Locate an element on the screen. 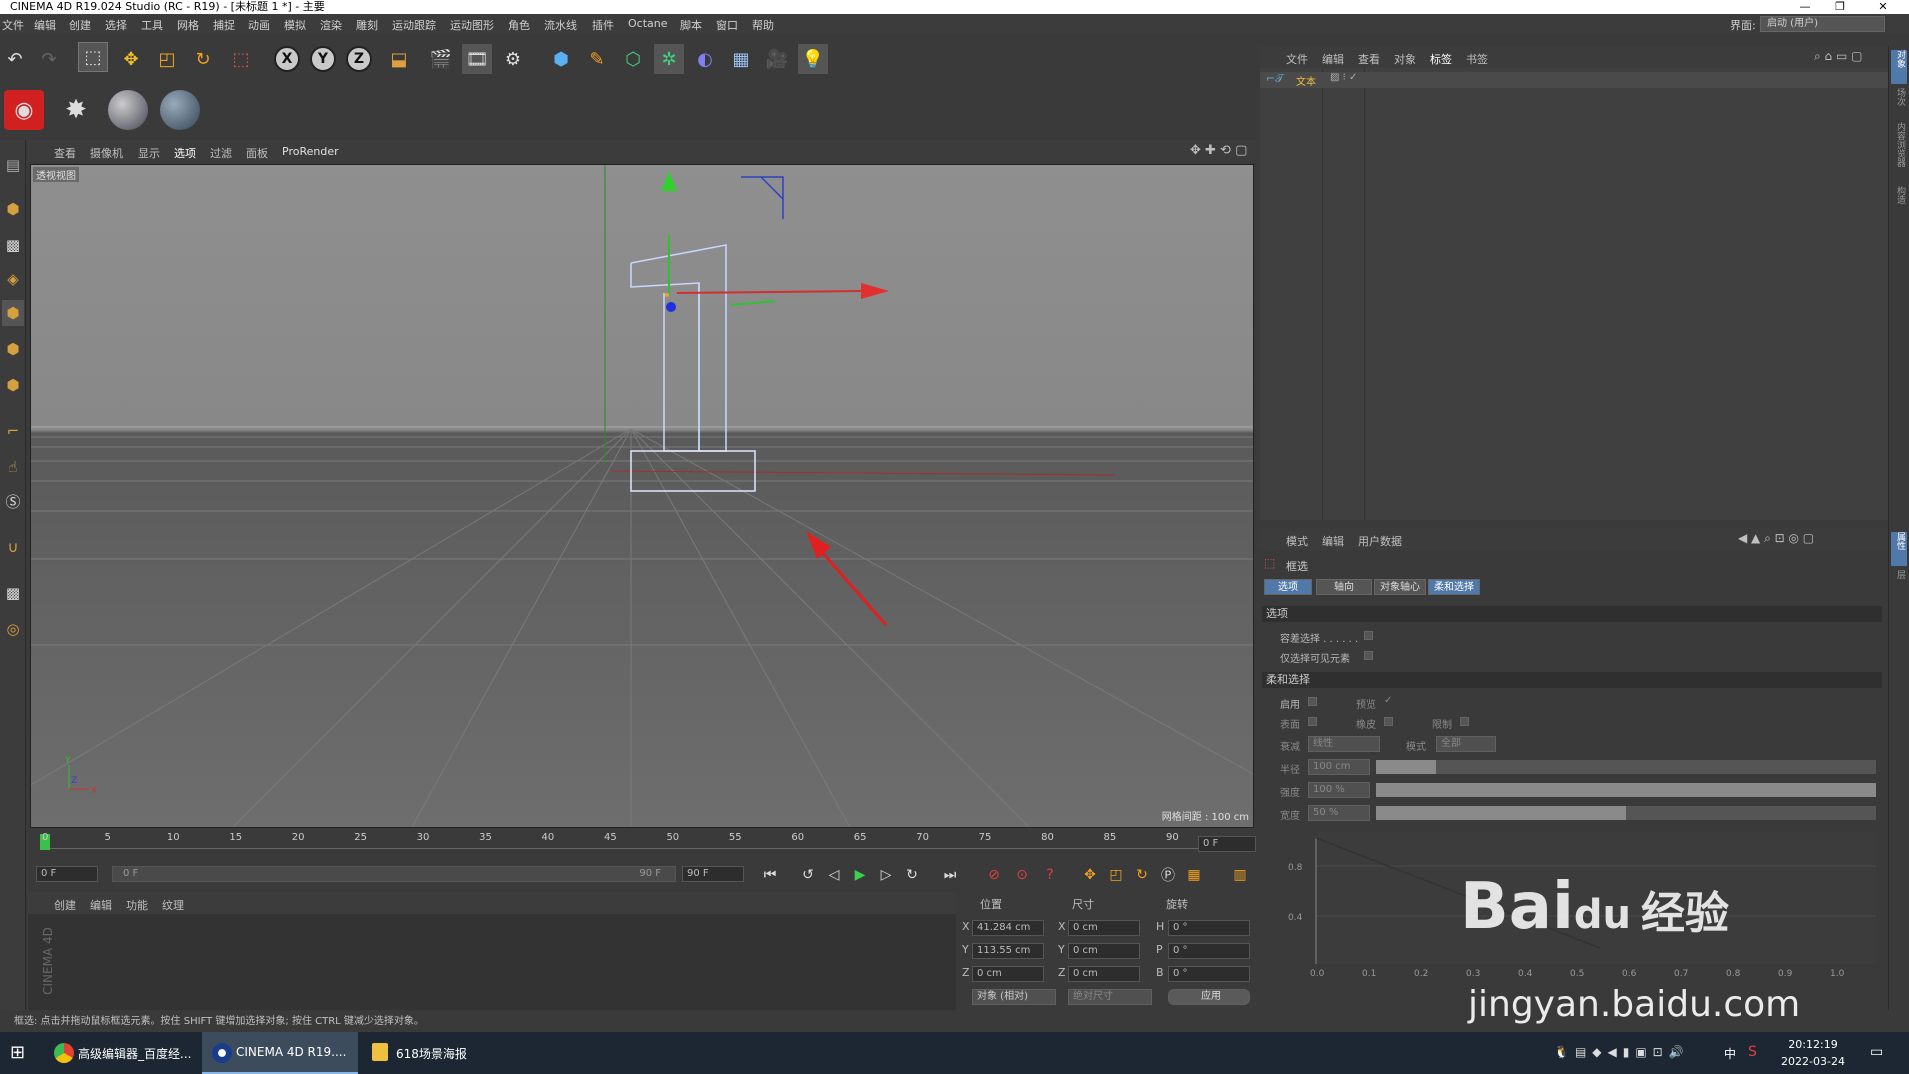 The width and height of the screenshot is (1909, 1074). camera-icon: 🎥 is located at coordinates (777, 59).